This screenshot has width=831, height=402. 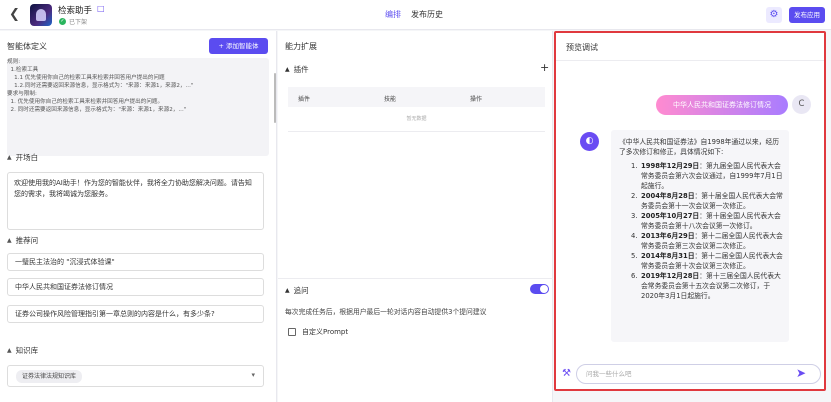 I want to click on chat-input: 问我一些什么吧, so click(x=698, y=374).